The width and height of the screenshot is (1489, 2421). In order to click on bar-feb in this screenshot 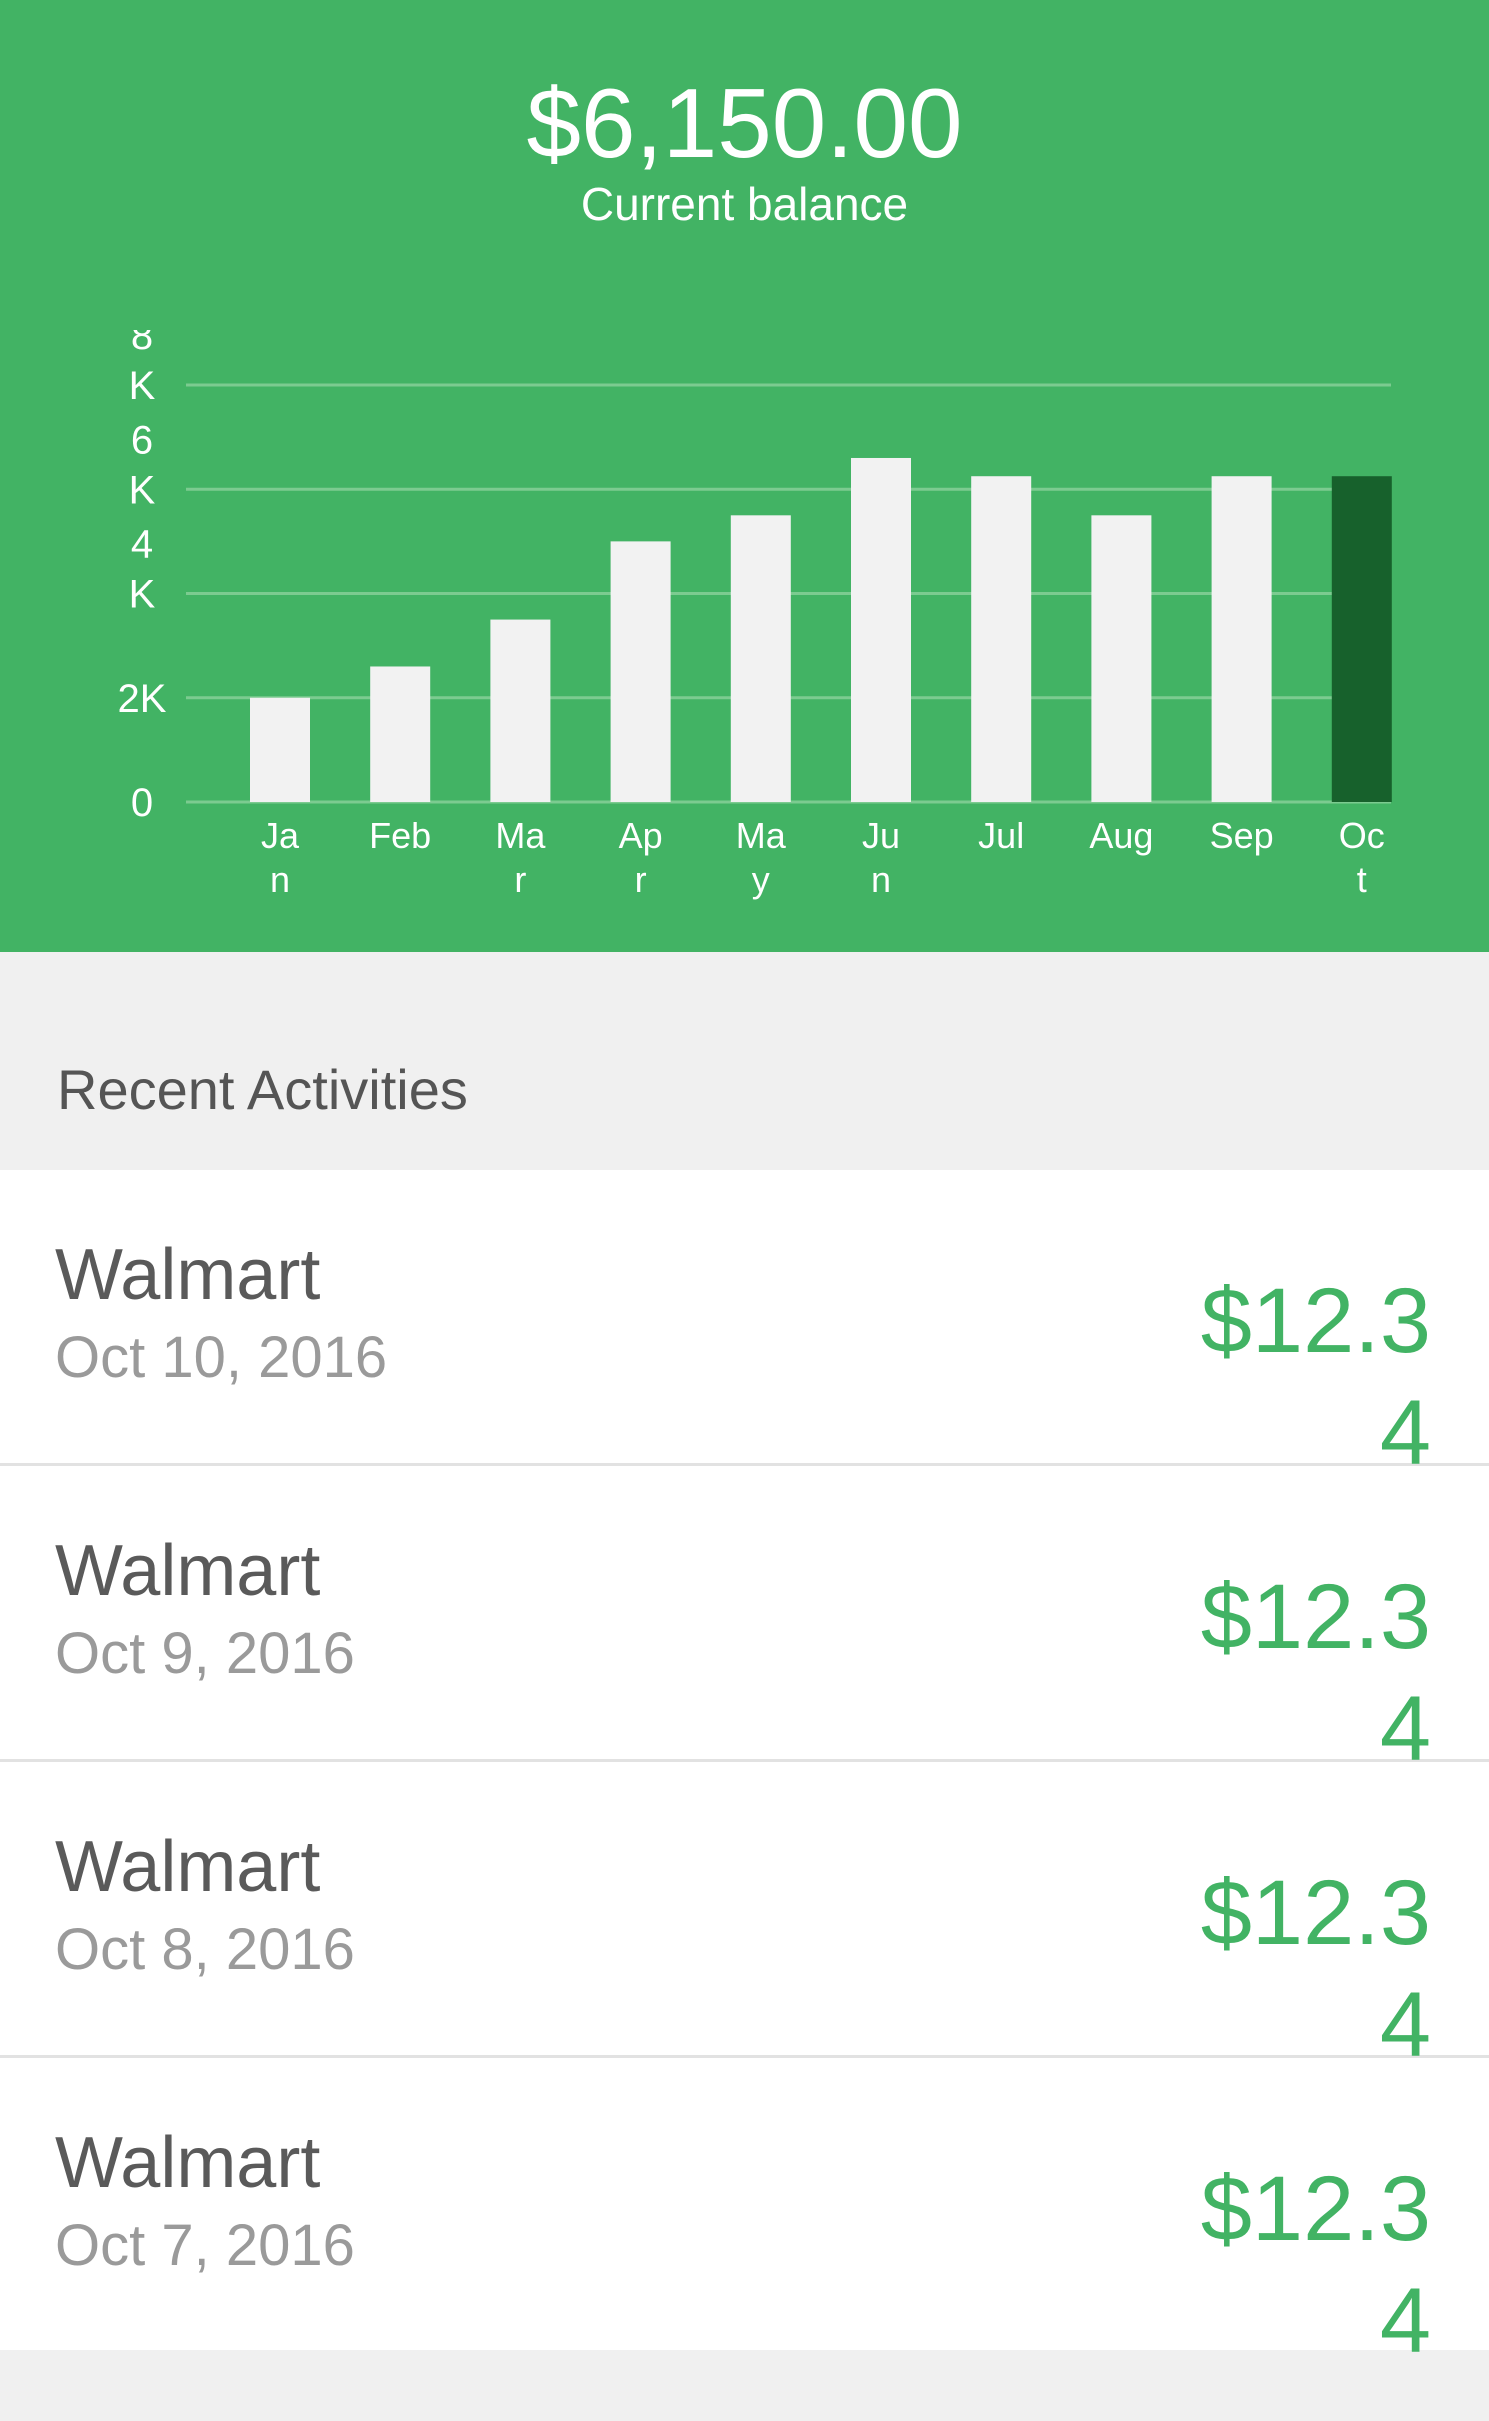, I will do `click(400, 734)`.